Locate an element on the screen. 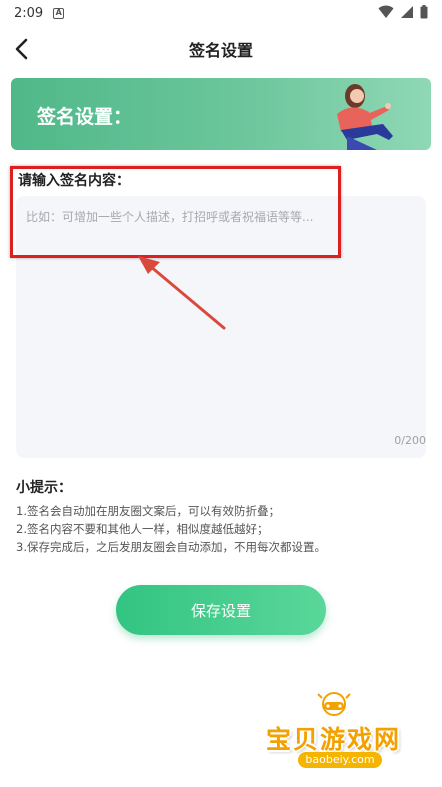 This screenshot has height=787, width=442. wifi-icon is located at coordinates (386, 11).